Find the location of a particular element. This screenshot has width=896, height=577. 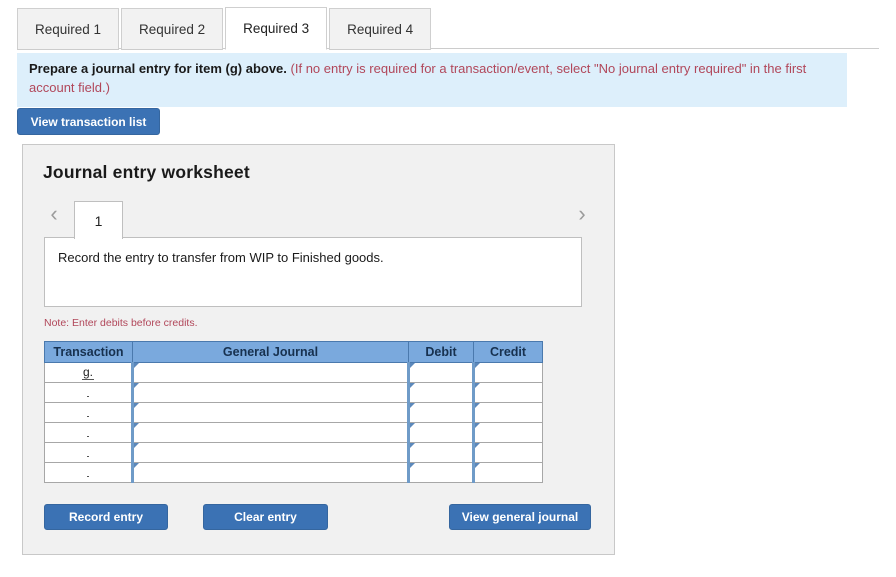

view-transaction-list-label: View transaction list is located at coordinates (88, 121).